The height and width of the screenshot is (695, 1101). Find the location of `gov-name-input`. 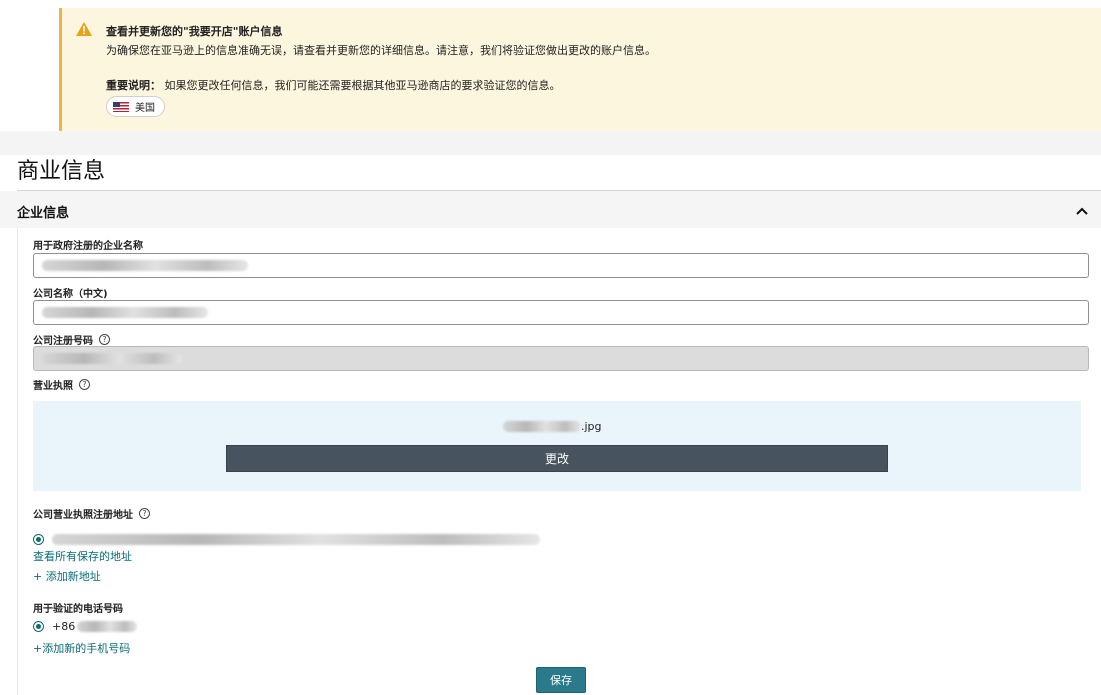

gov-name-input is located at coordinates (561, 265).